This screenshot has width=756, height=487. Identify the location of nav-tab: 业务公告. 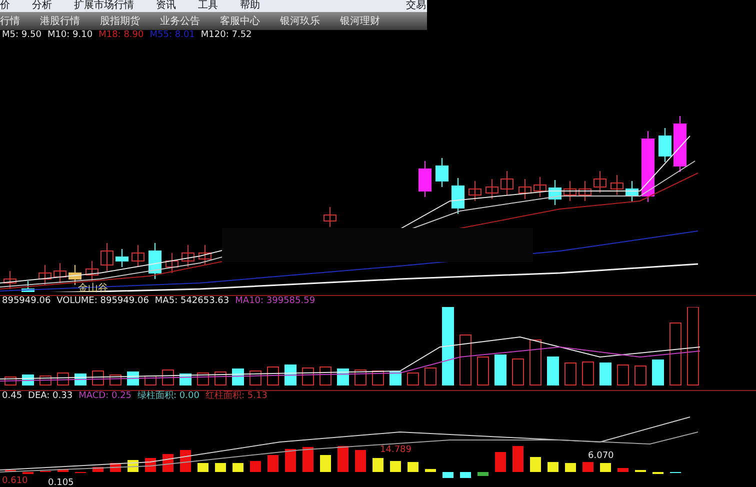
(180, 21).